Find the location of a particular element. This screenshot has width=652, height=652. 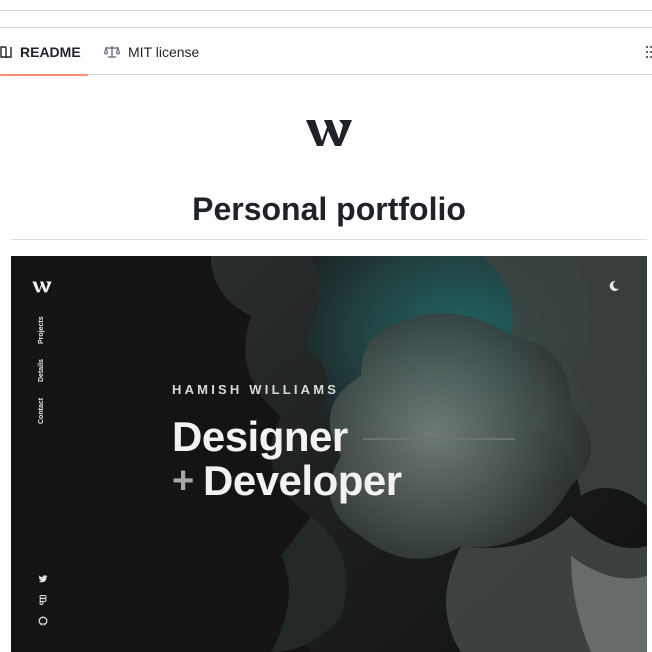

nav-details: Details is located at coordinates (43, 374).